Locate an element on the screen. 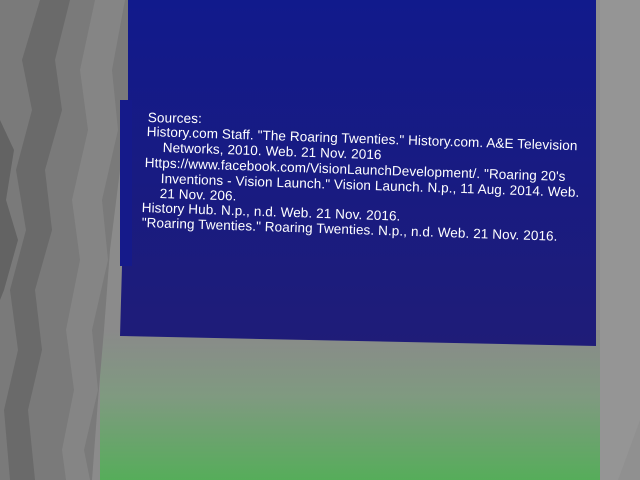 Image resolution: width=640 pixels, height=480 pixels. panel-left-strip is located at coordinates (126, 183).